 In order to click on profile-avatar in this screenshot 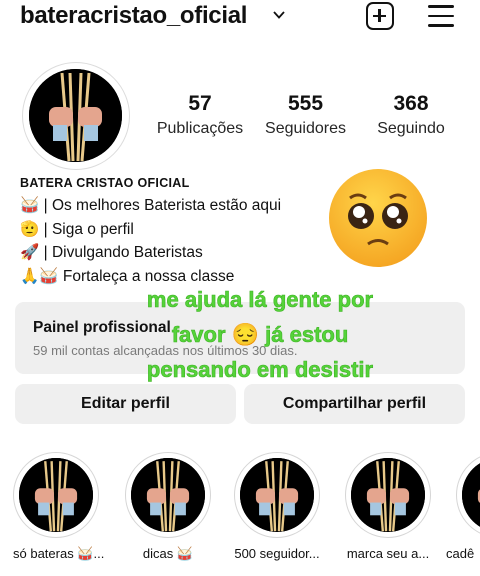, I will do `click(76, 116)`.